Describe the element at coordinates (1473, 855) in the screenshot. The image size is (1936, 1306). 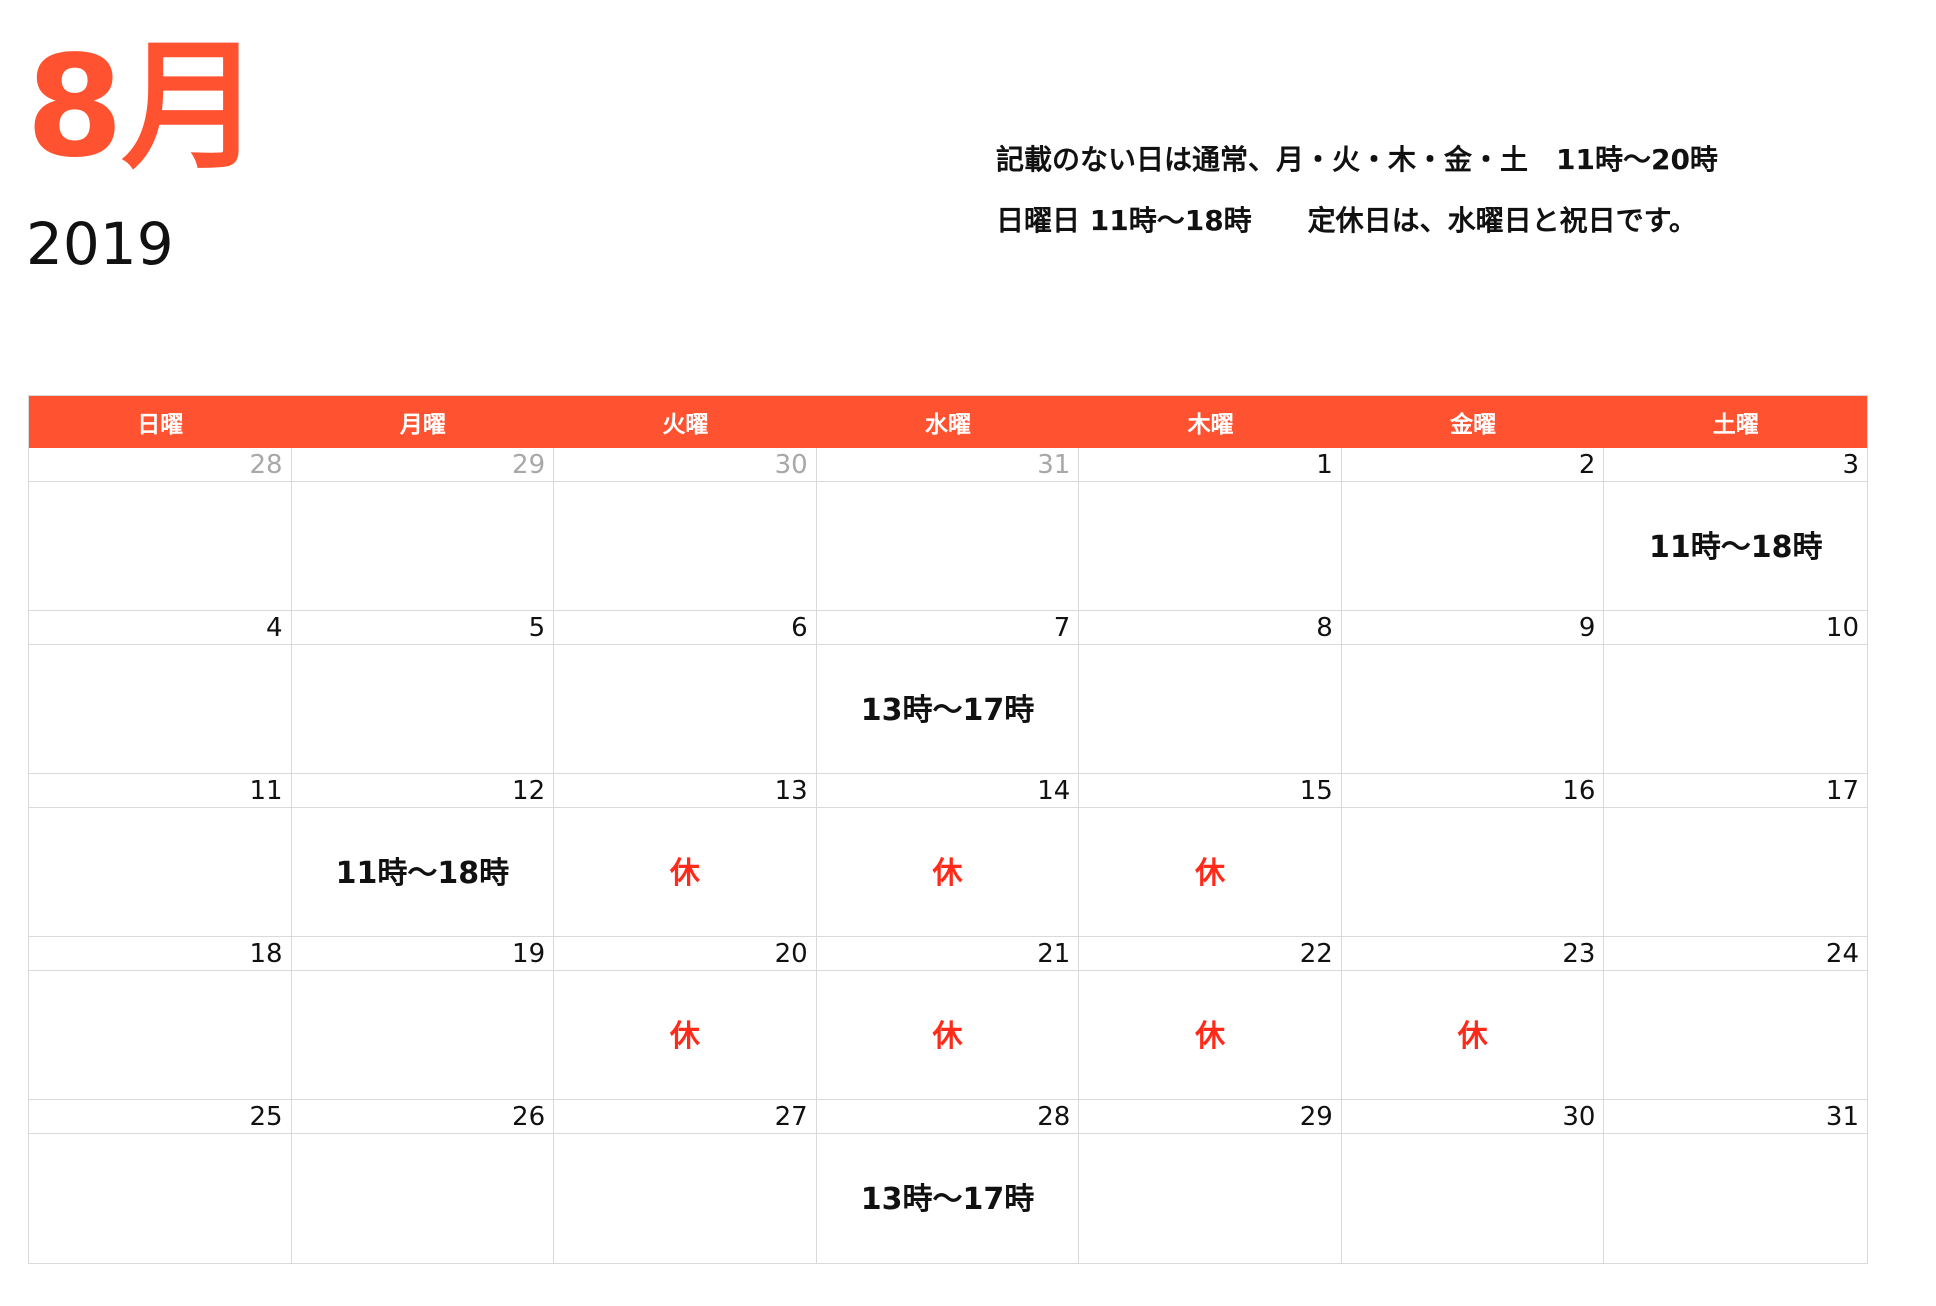
I see `calendar-day-cell: 16` at that location.